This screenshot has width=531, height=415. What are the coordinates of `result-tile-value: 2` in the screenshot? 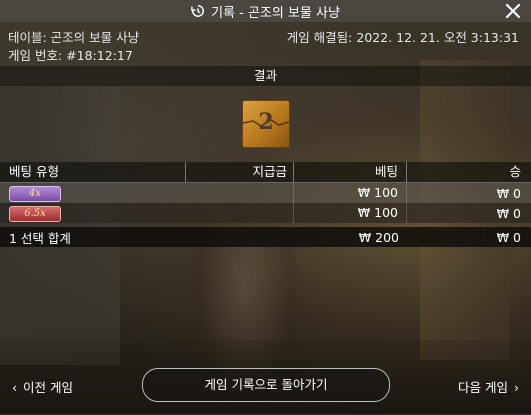 It's located at (266, 122).